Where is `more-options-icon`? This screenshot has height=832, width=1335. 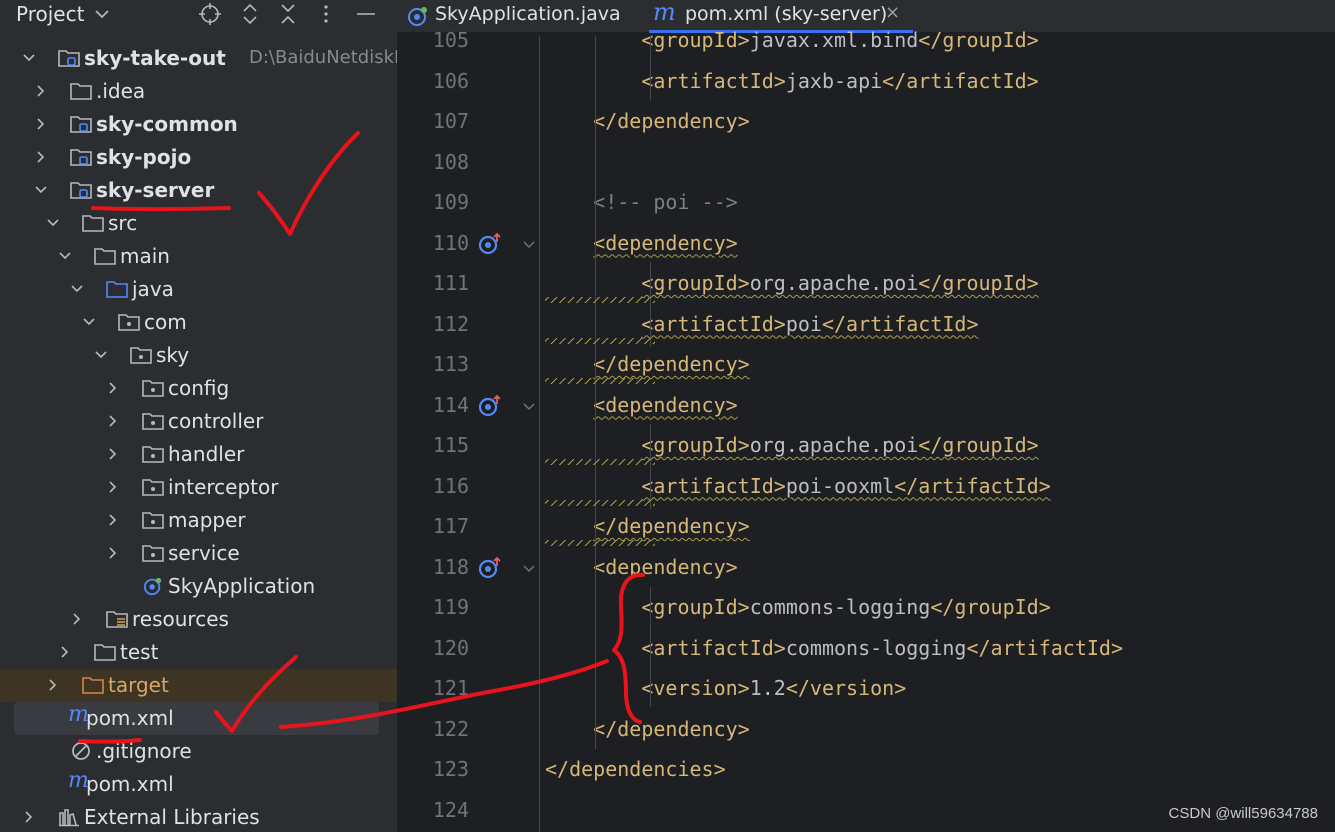
more-options-icon is located at coordinates (326, 14).